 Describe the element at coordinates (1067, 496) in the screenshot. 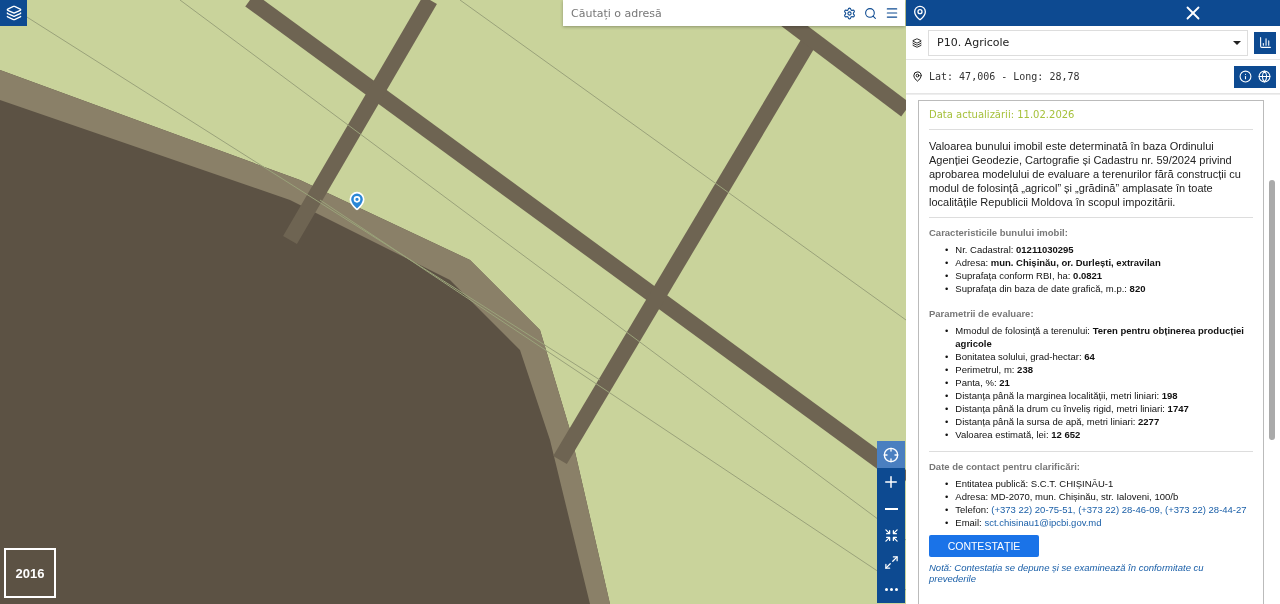

I see `list-item: Adresa: MD-2070, mun. Chișinău, str. Ialoveni, 100/b` at that location.